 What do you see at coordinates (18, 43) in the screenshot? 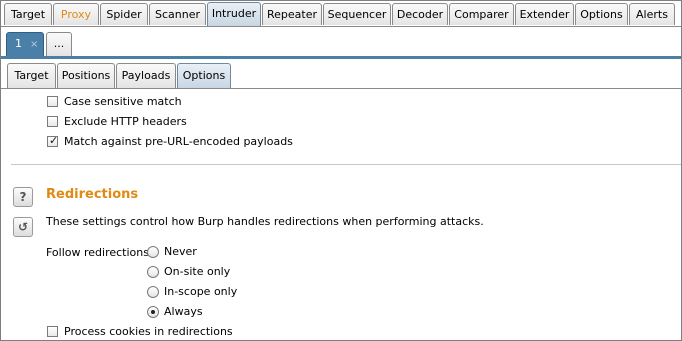
I see `attack-tab-label: 1` at bounding box center [18, 43].